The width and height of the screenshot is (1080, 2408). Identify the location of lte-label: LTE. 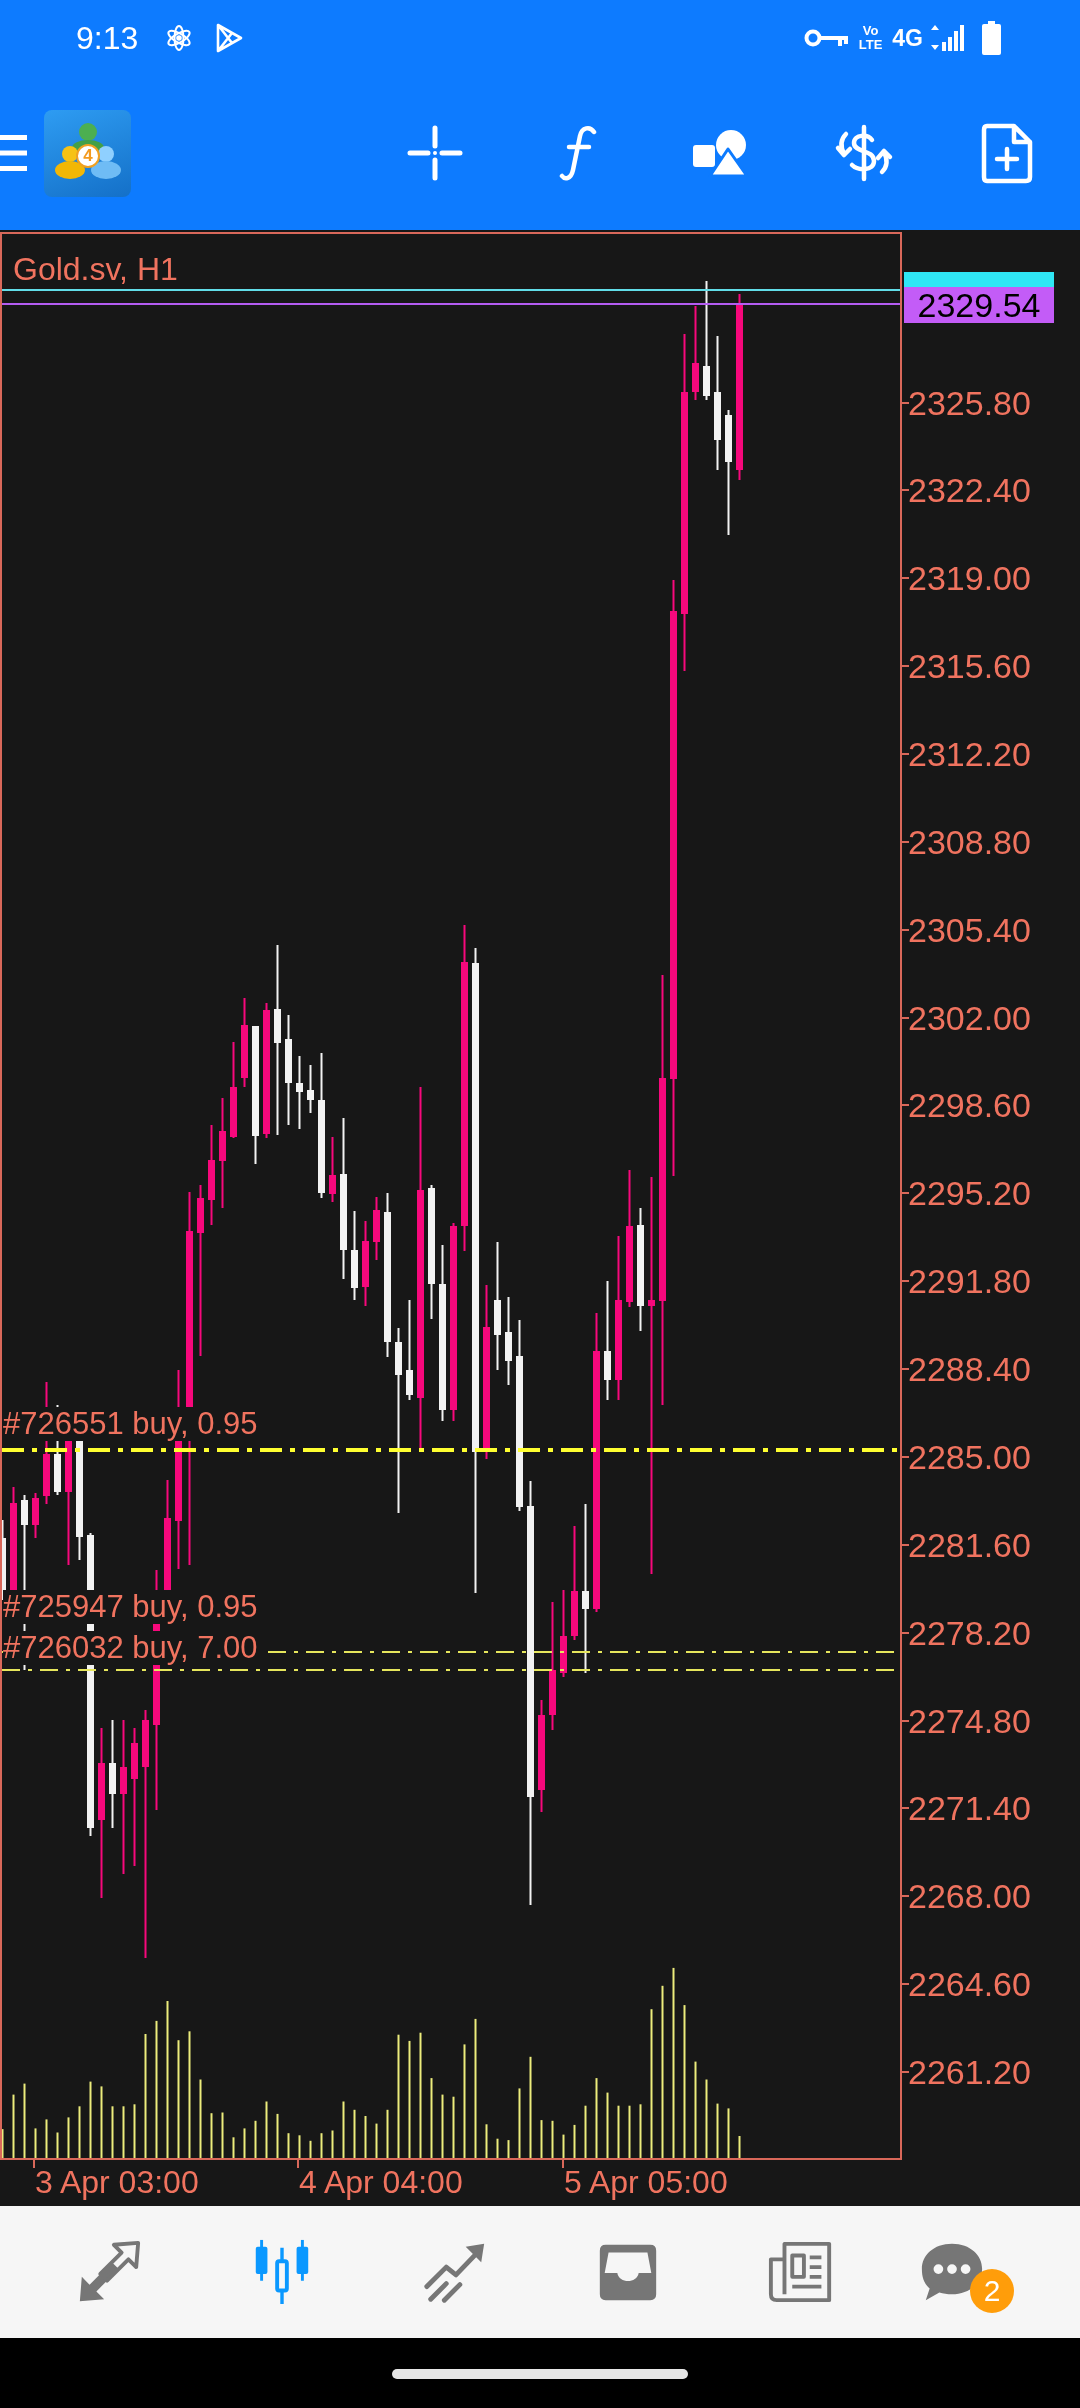
(870, 45).